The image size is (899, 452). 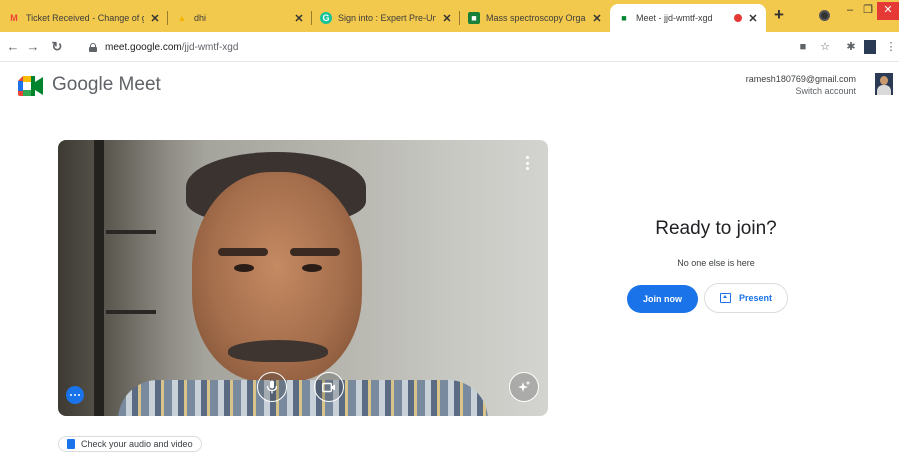 What do you see at coordinates (624, 18) in the screenshot?
I see `meet-icon: ■` at bounding box center [624, 18].